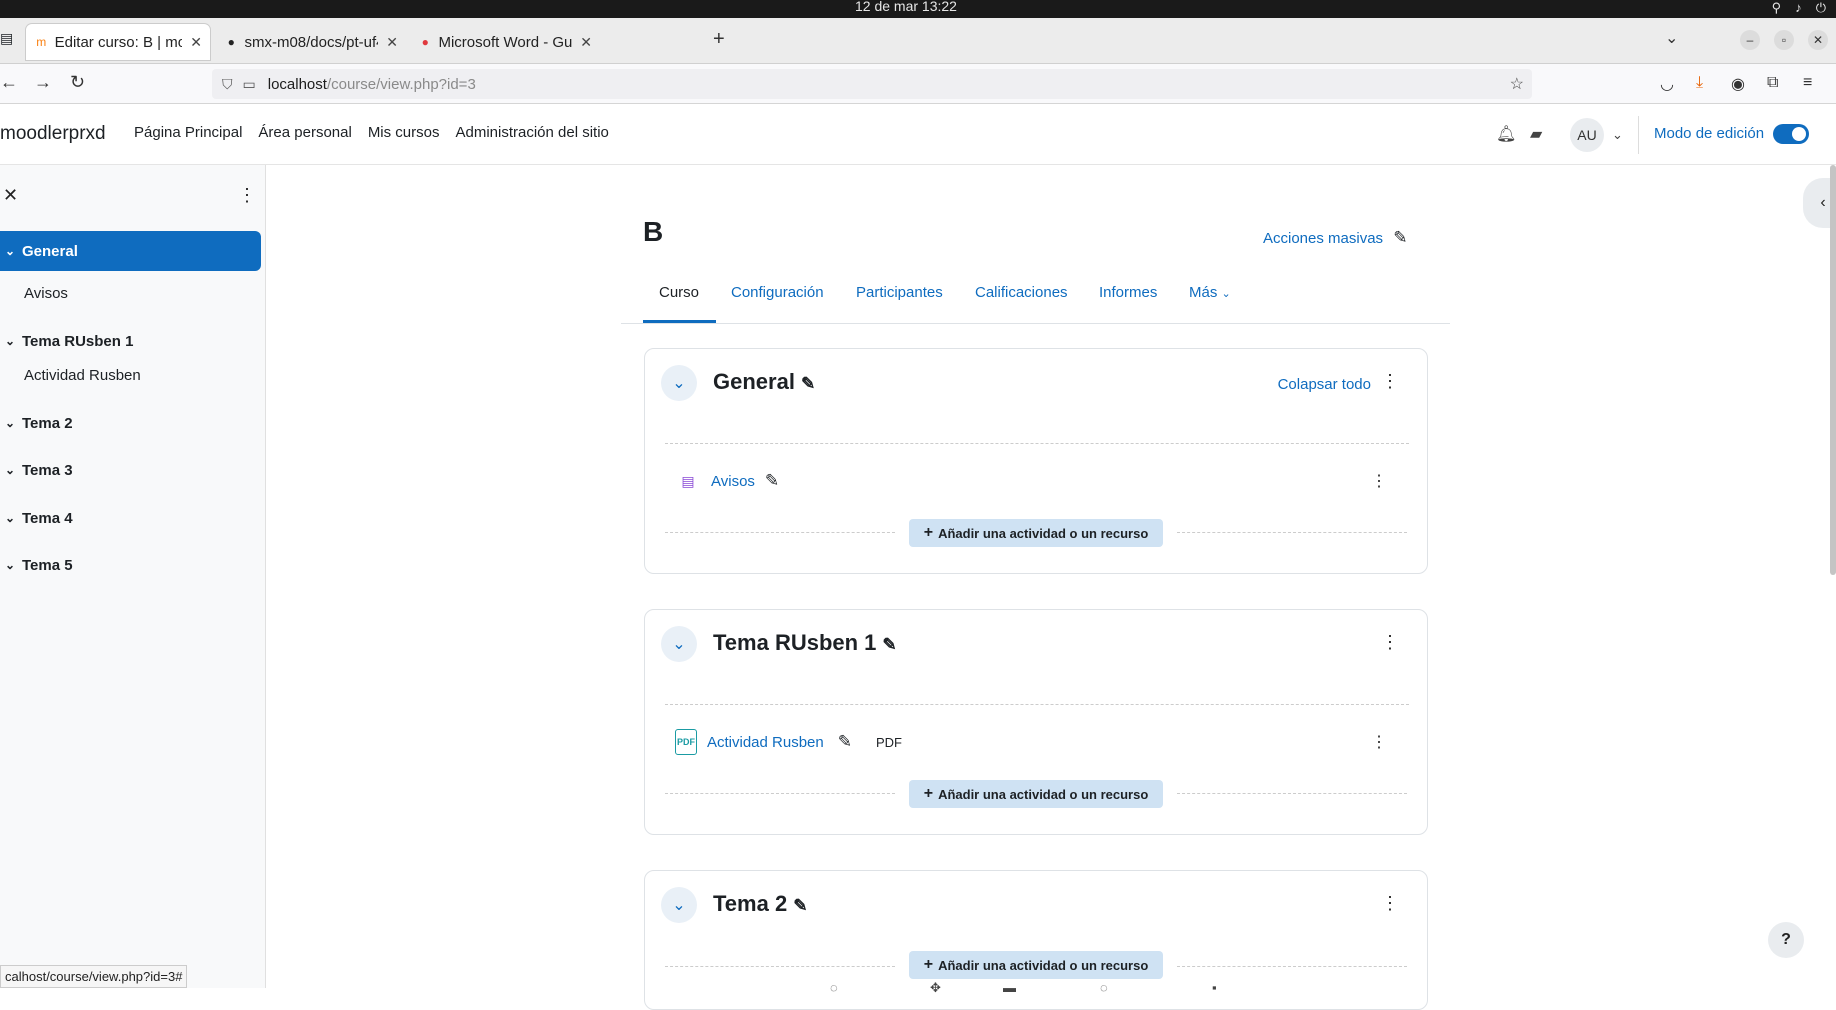  What do you see at coordinates (719, 39) in the screenshot?
I see `new-tab-icon: +` at bounding box center [719, 39].